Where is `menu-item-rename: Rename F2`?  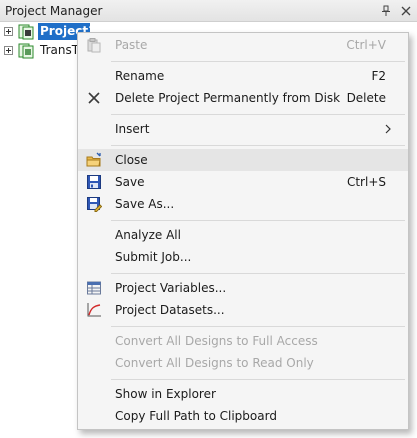 menu-item-rename: Rename F2 is located at coordinates (243, 76).